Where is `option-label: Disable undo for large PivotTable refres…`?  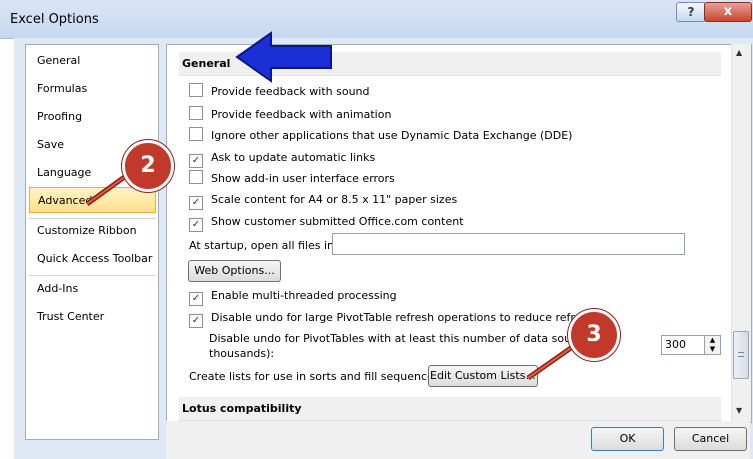
option-label: Disable undo for large PivotTable refres… is located at coordinates (406, 317).